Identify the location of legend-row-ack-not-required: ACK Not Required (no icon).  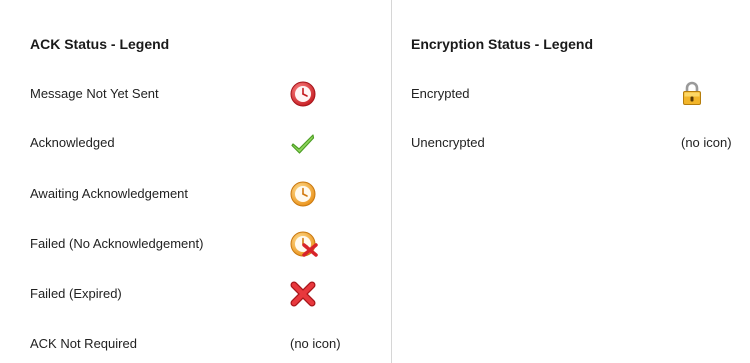
(202, 344).